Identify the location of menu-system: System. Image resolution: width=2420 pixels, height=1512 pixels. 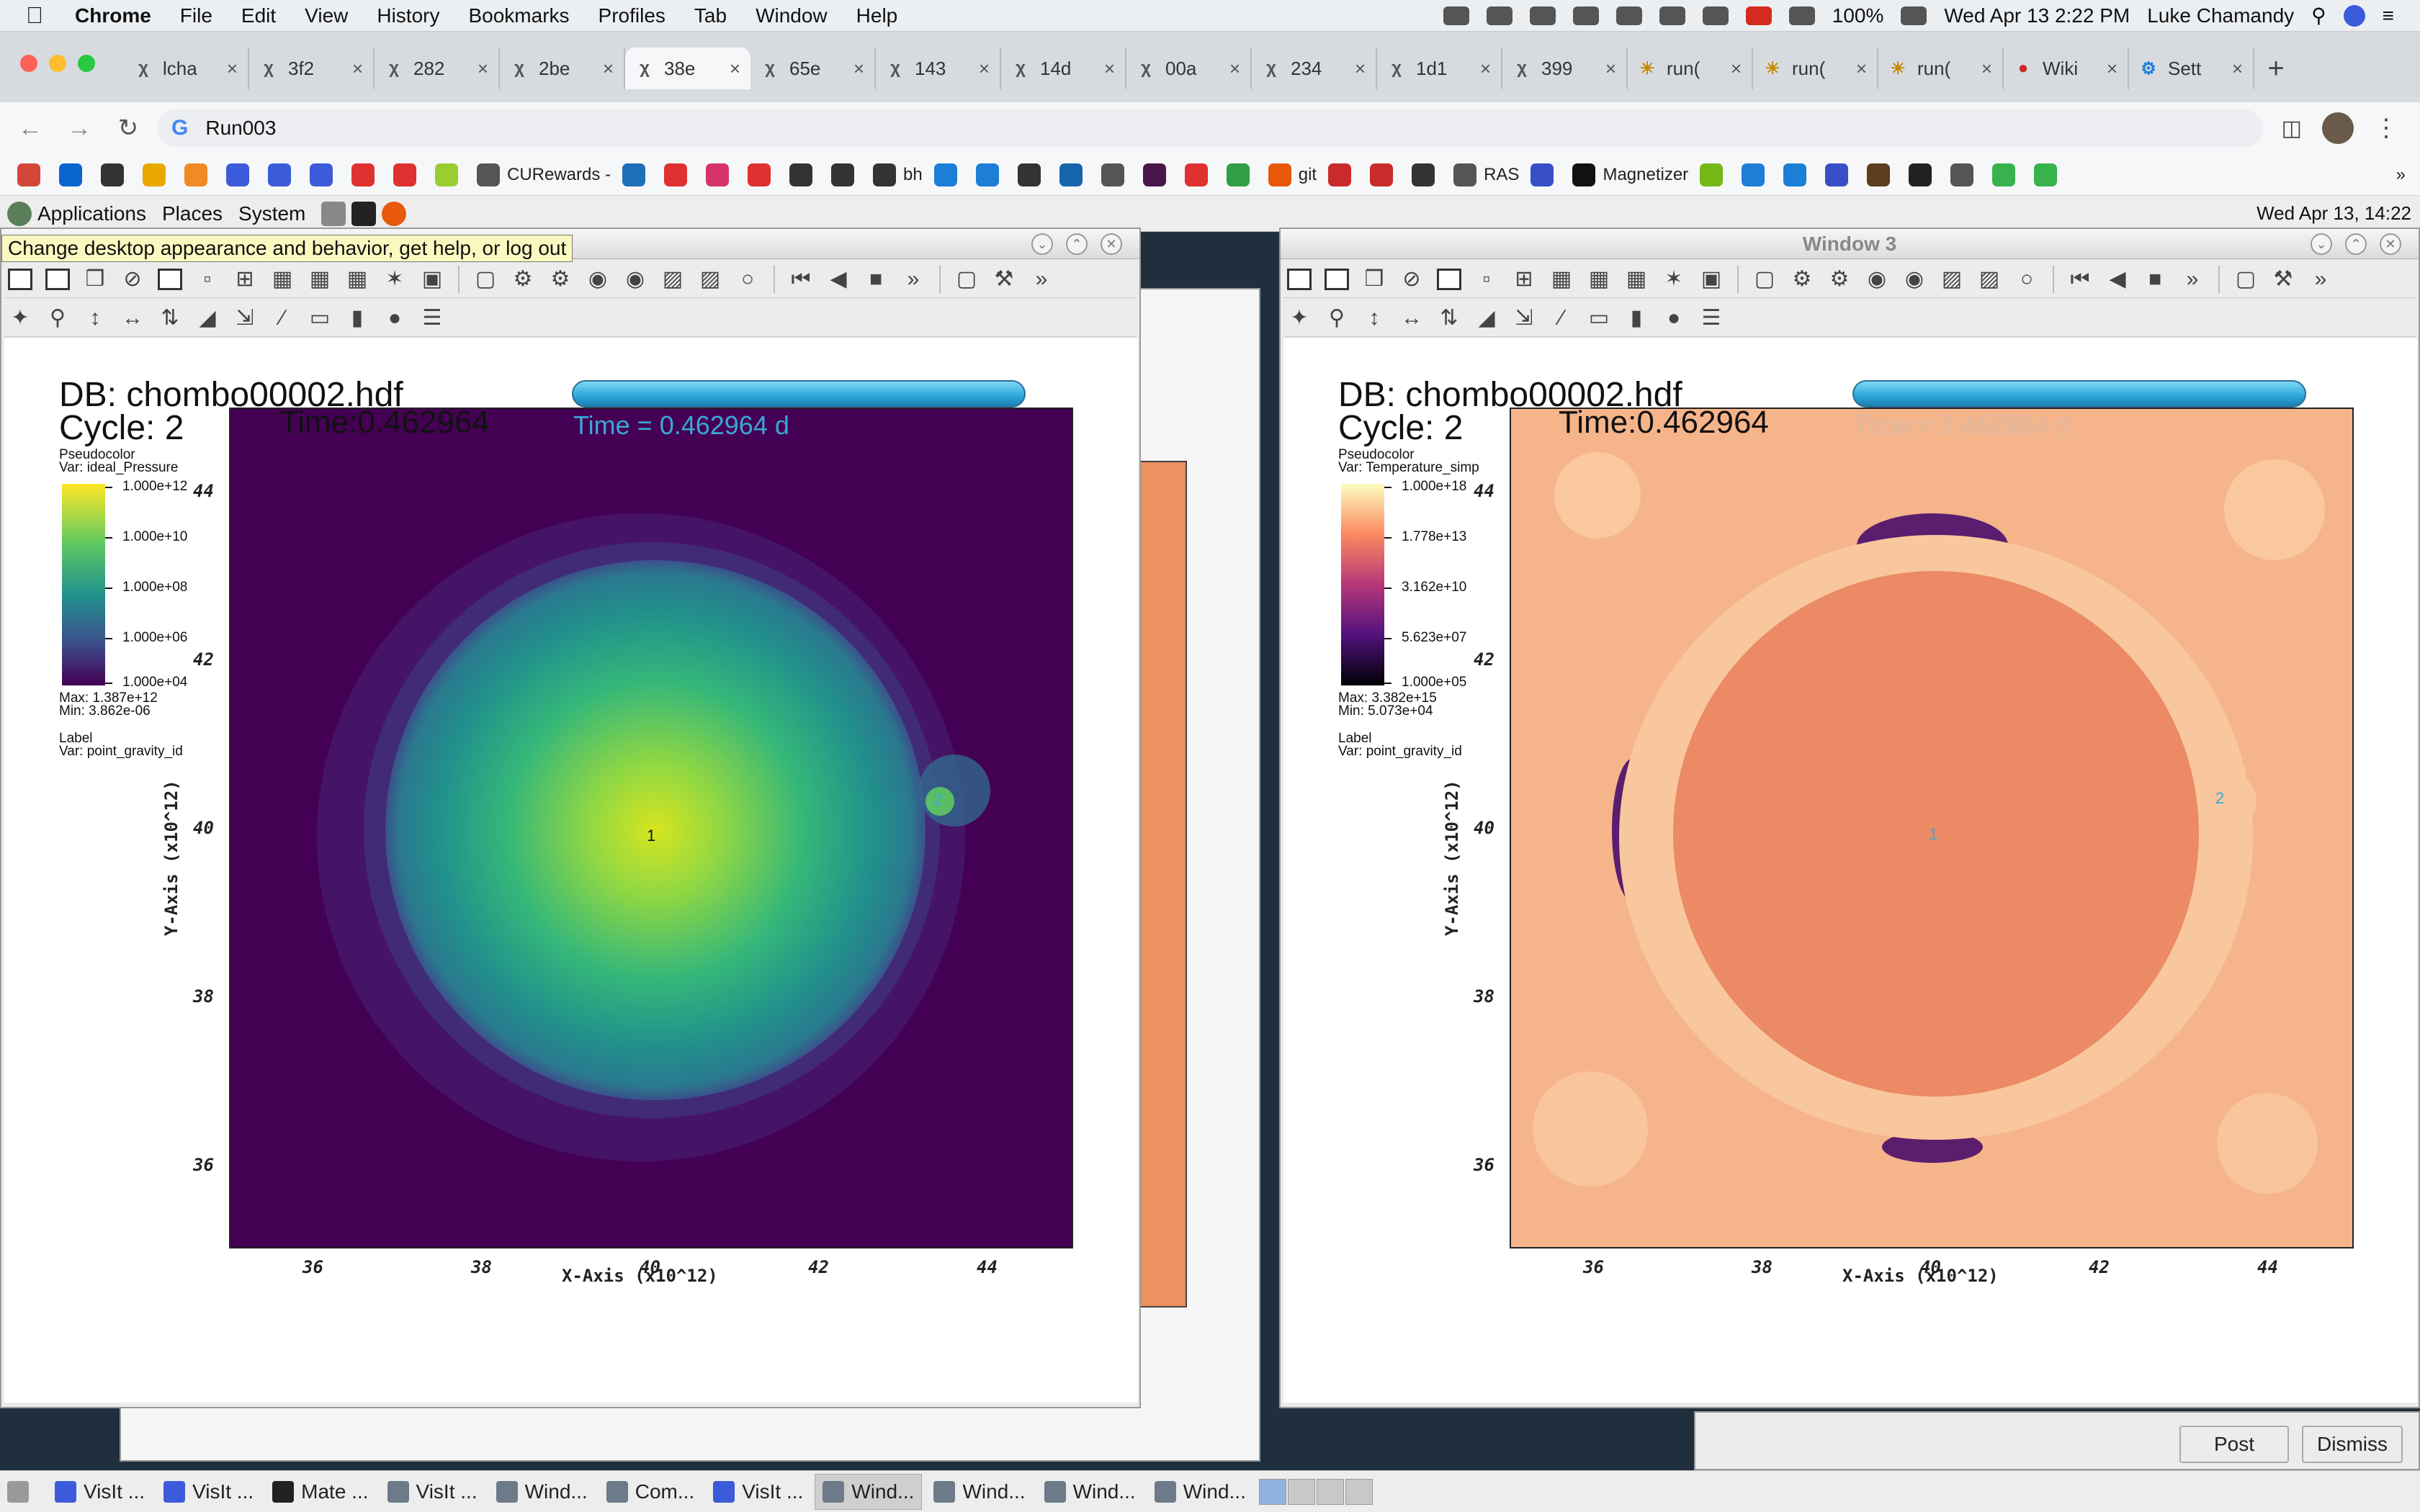
(271, 213).